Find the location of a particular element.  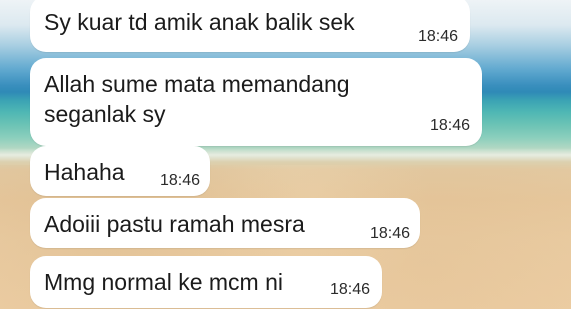

message-text: Adoiii pastu ramah mesra is located at coordinates (174, 224).